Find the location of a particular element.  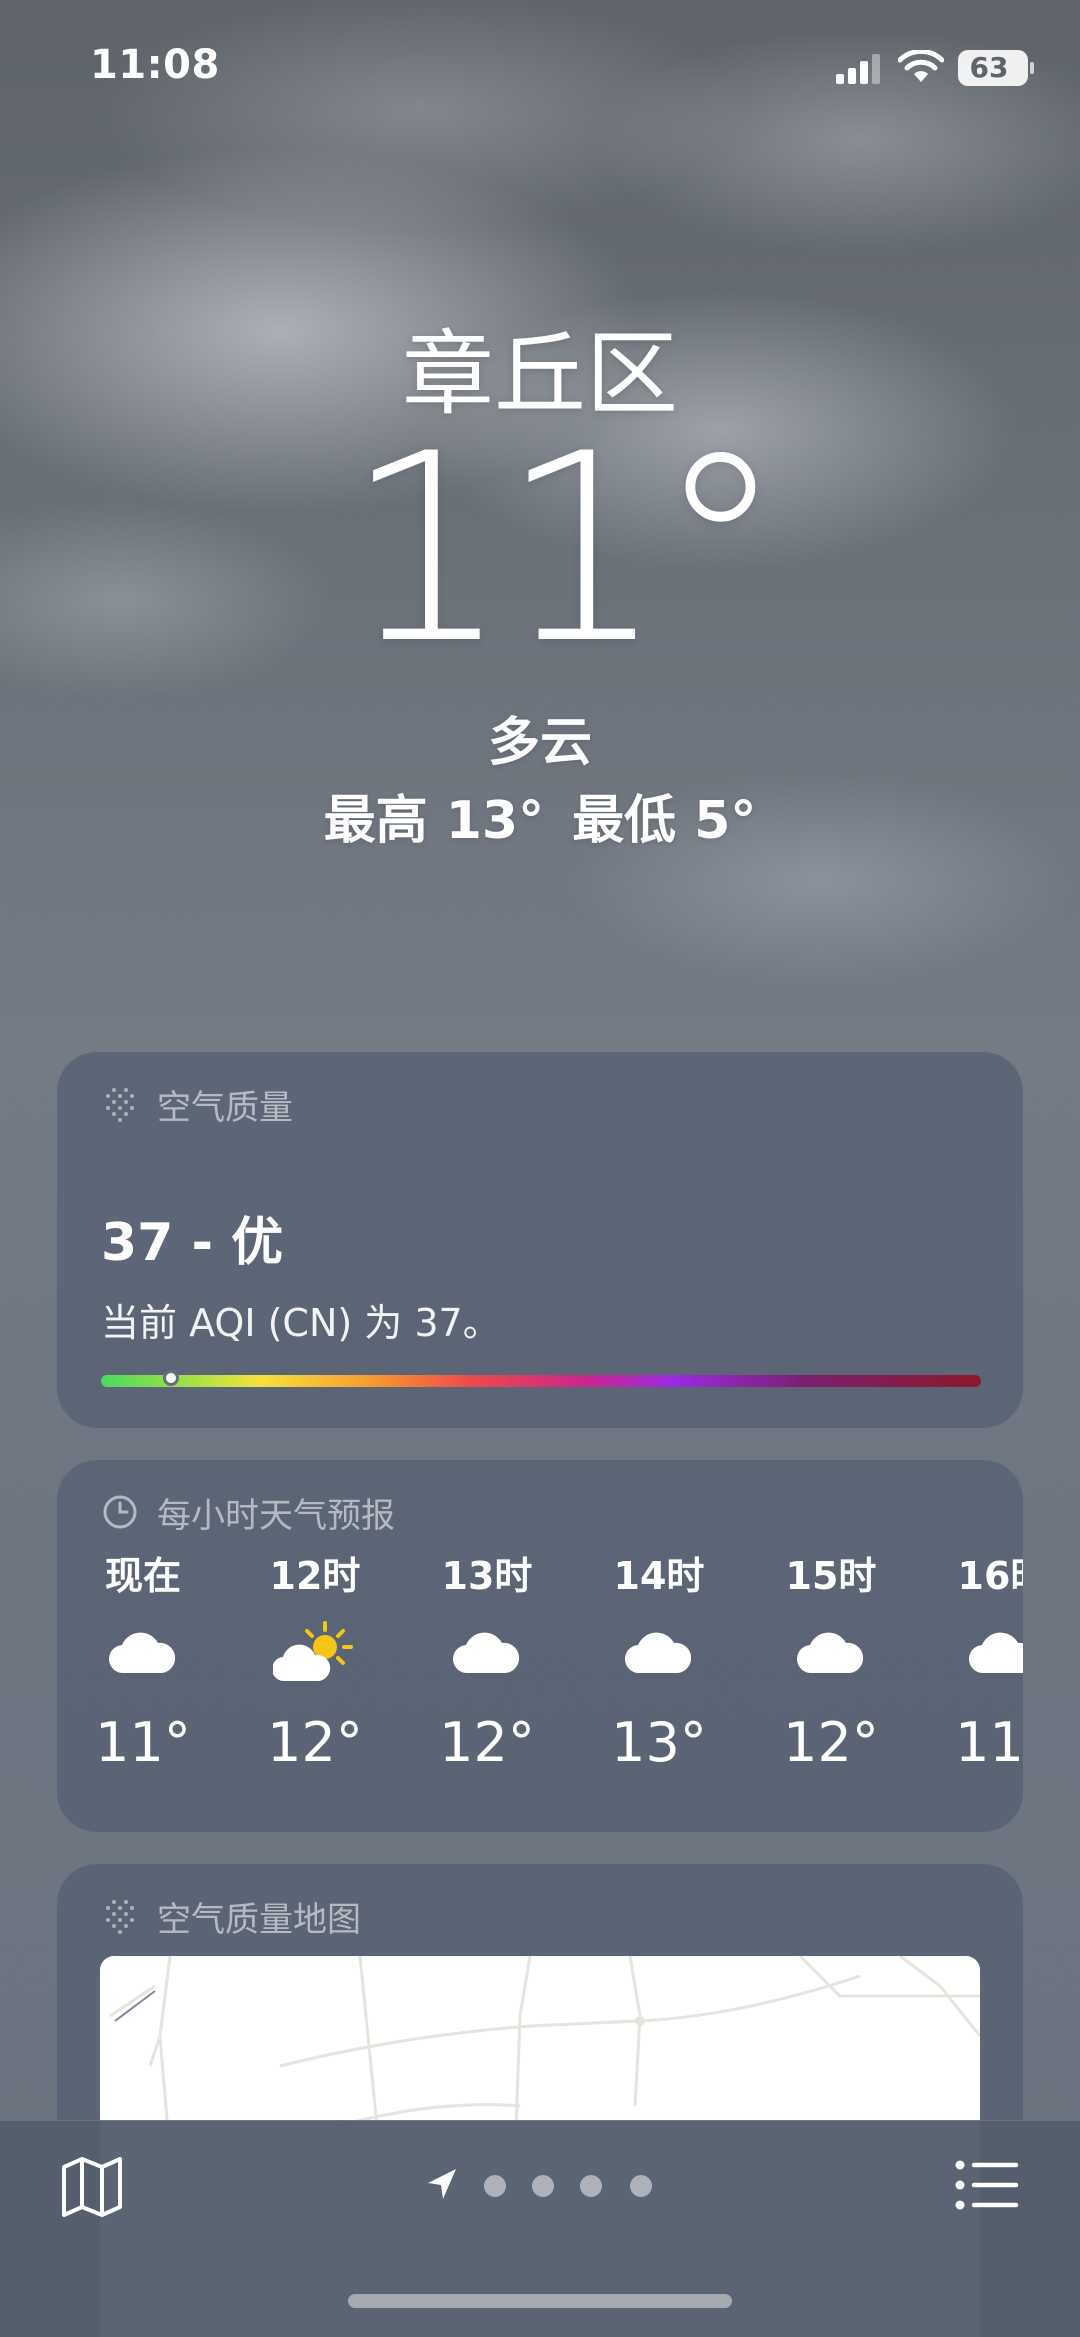

location-arrow-icon is located at coordinates (442, 2184).